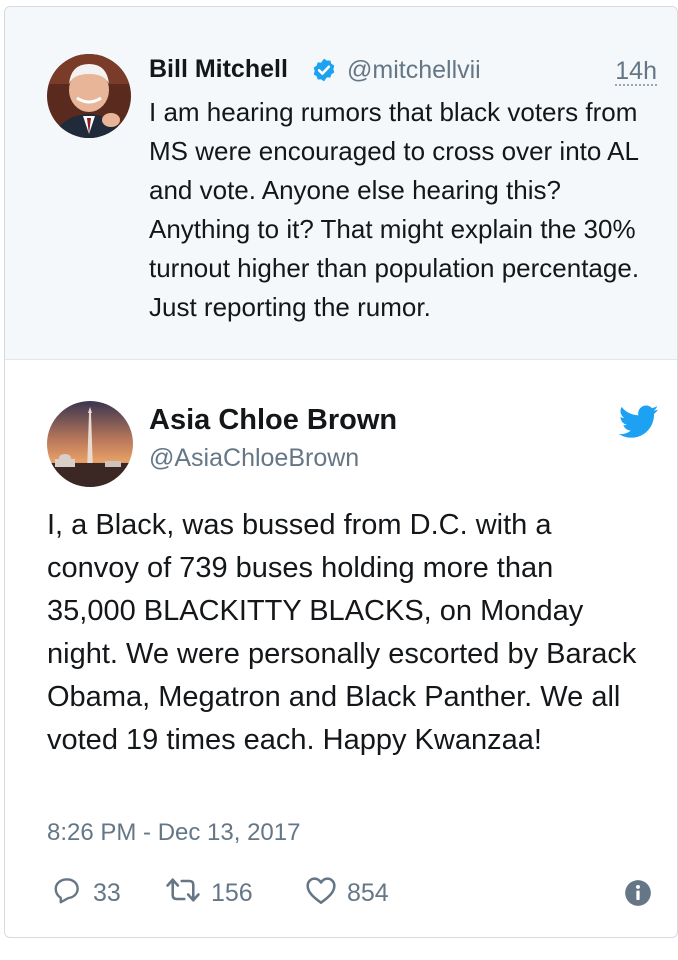 The width and height of the screenshot is (678, 960). I want to click on quoted-display-name: Bill Mitchell, so click(218, 69).